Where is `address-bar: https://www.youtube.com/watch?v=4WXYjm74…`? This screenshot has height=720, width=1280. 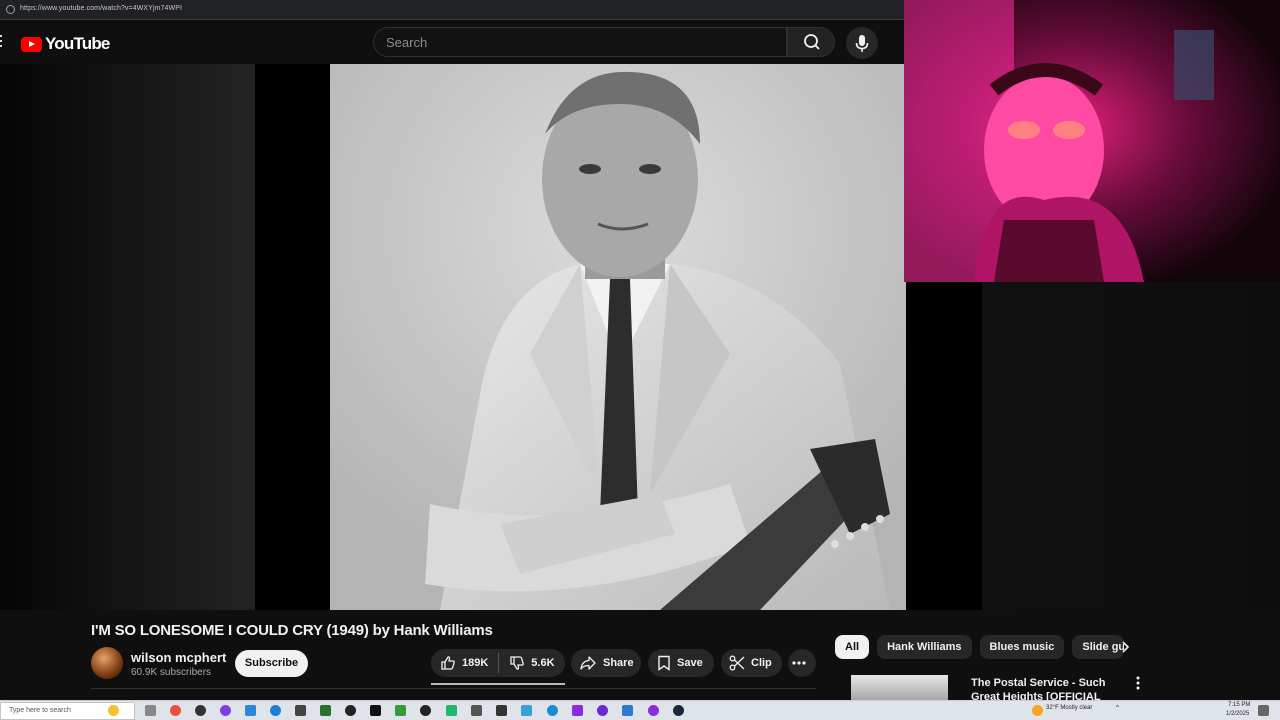
address-bar: https://www.youtube.com/watch?v=4WXYjm74… is located at coordinates (452, 10).